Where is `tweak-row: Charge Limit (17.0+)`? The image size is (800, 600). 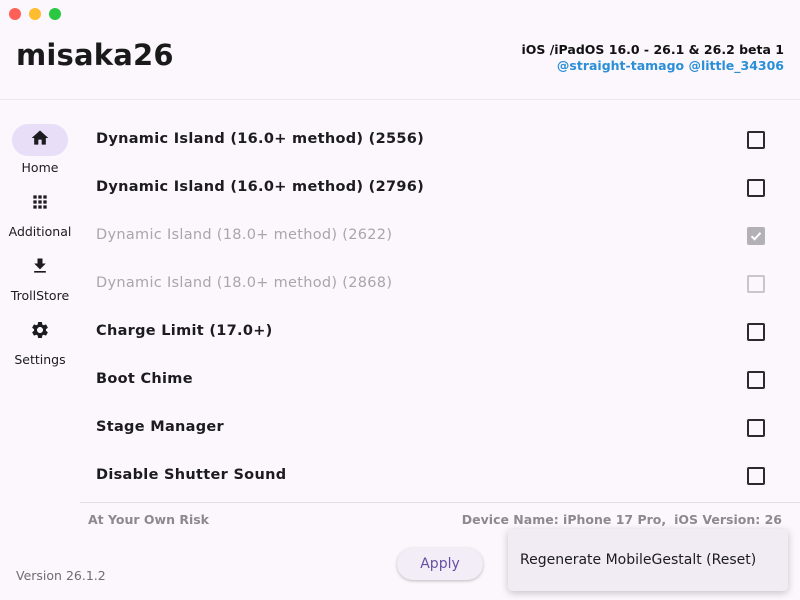 tweak-row: Charge Limit (17.0+) is located at coordinates (440, 332).